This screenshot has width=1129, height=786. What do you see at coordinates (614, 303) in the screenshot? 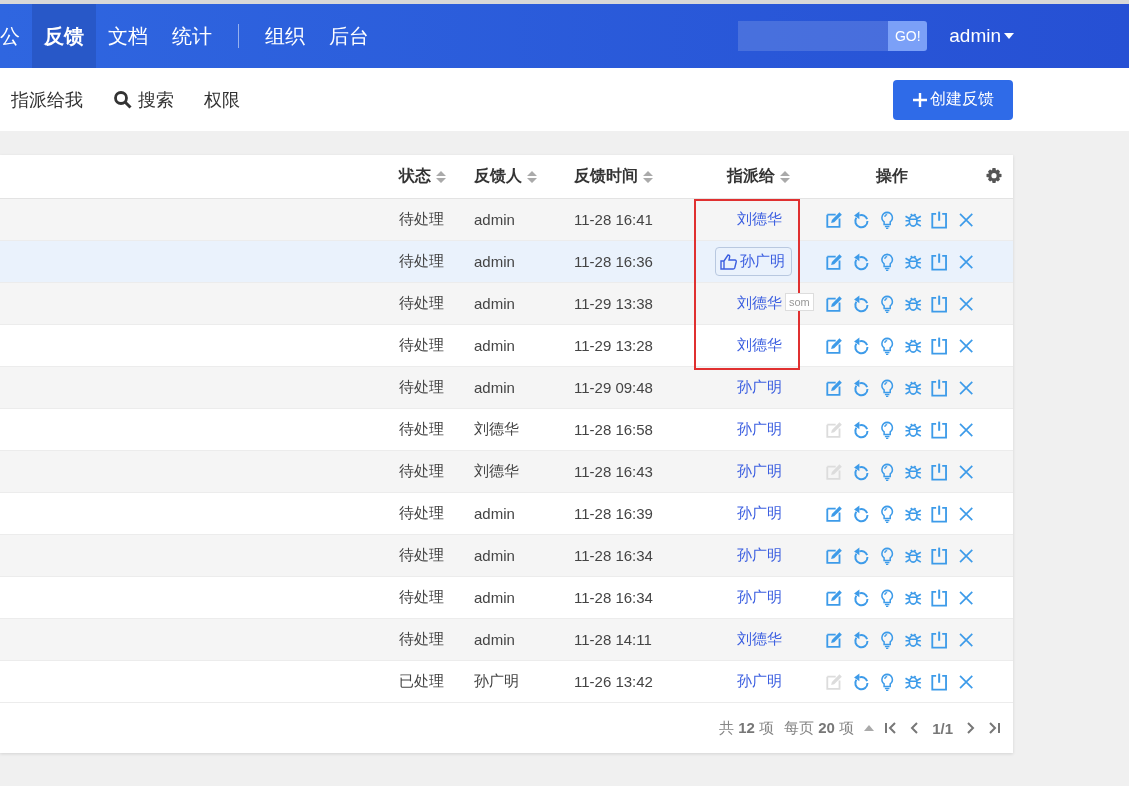
I see `table-cell-text: 11-29 13:38` at bounding box center [614, 303].